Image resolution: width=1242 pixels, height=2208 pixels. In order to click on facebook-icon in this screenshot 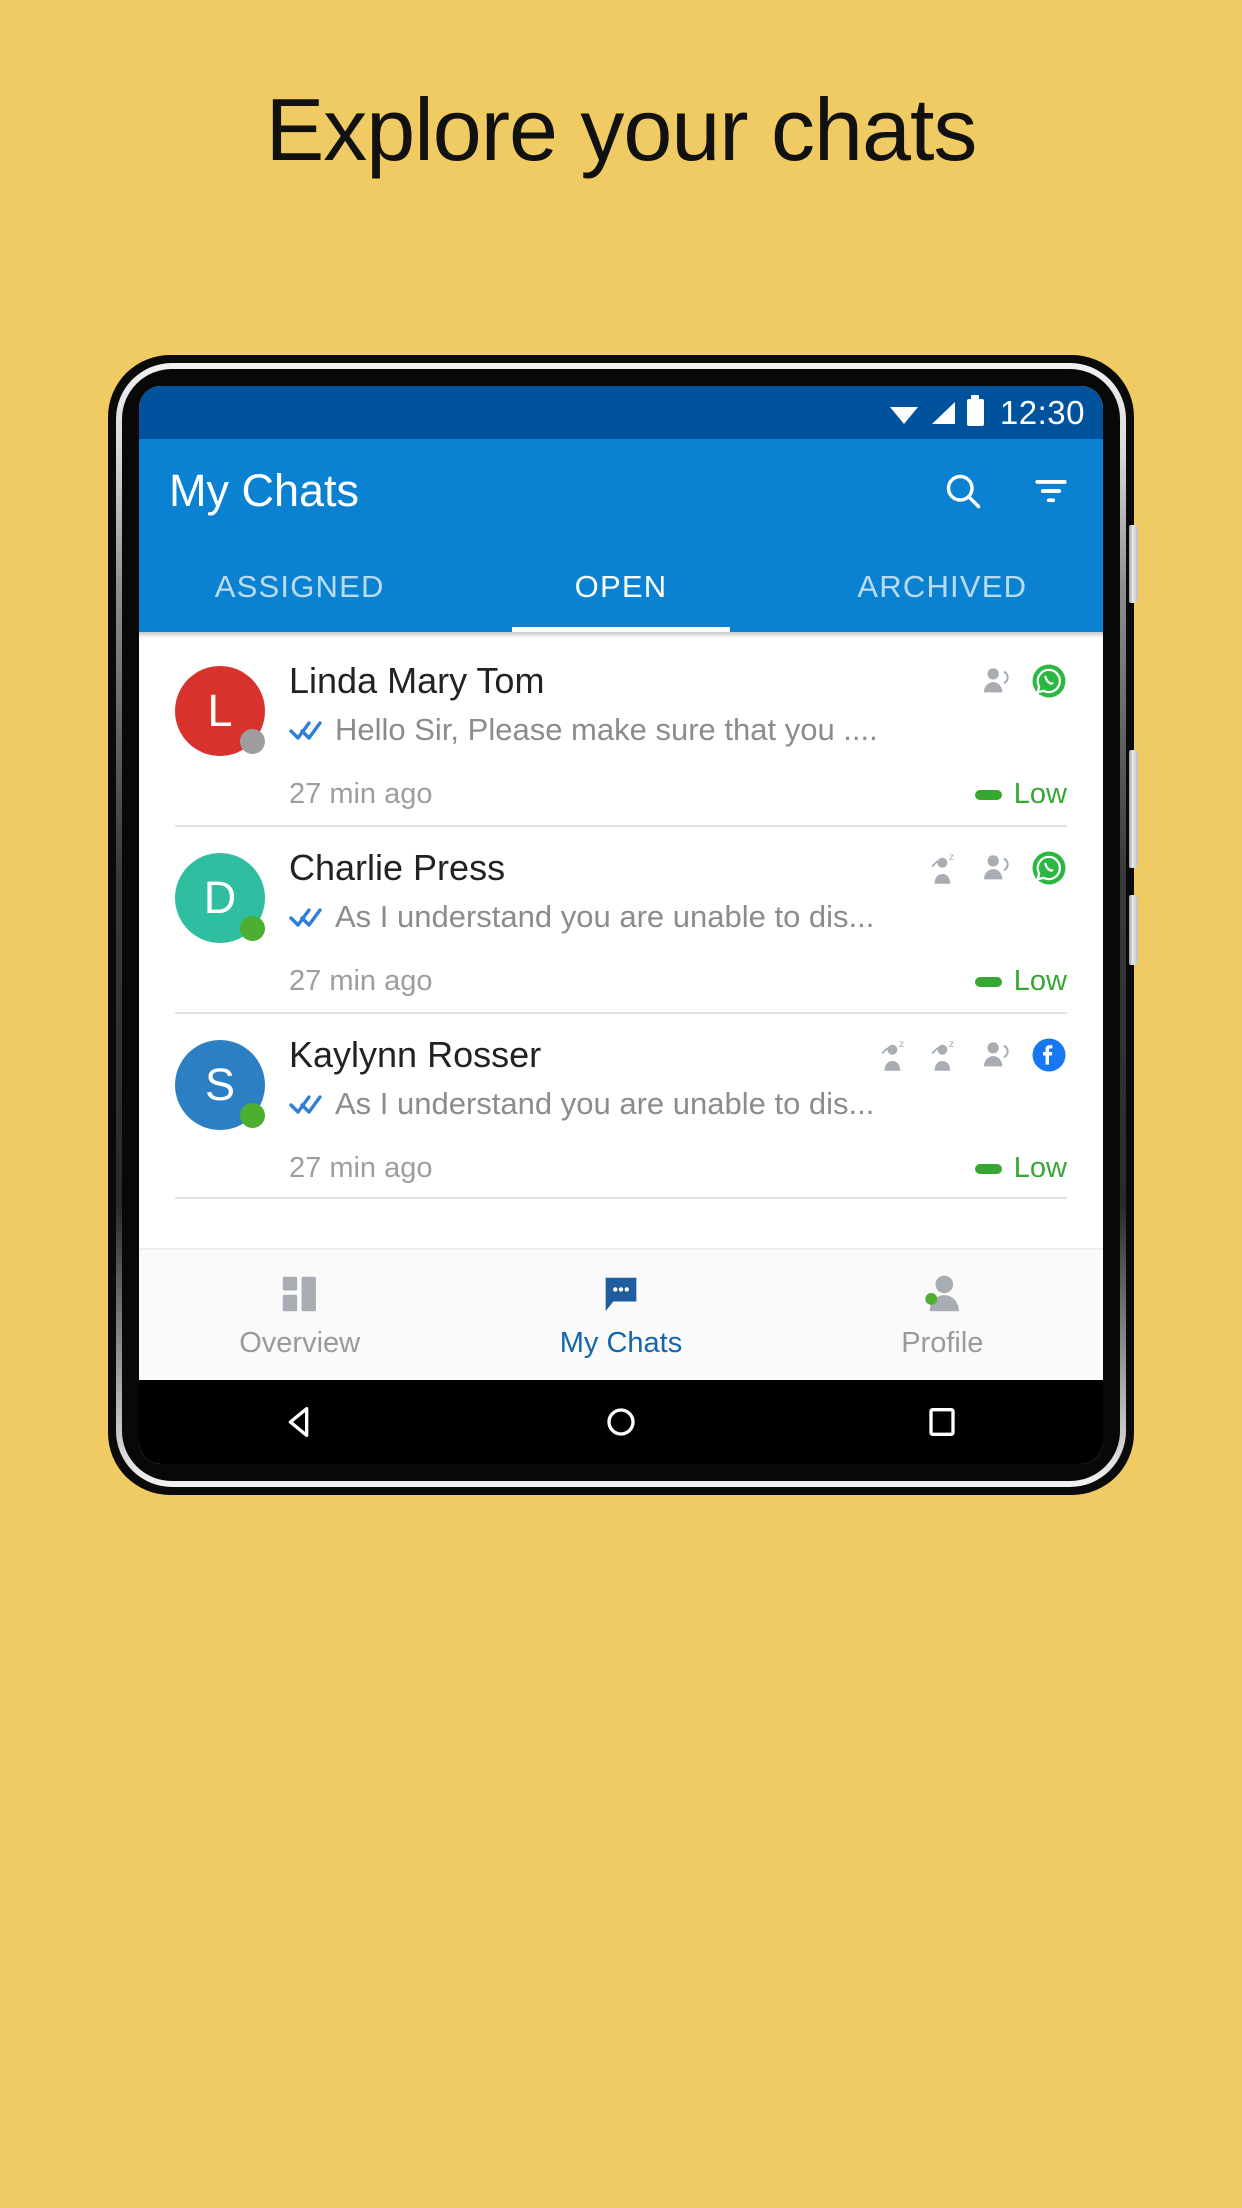, I will do `click(1049, 1055)`.